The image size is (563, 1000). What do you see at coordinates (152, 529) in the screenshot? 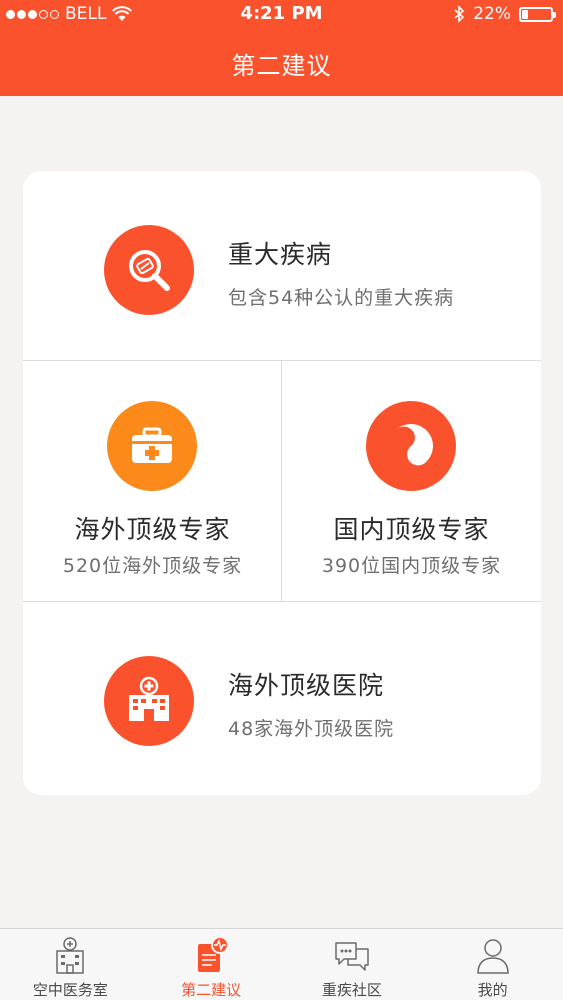
I see `overseas-experts-title: 海外顶级专家` at bounding box center [152, 529].